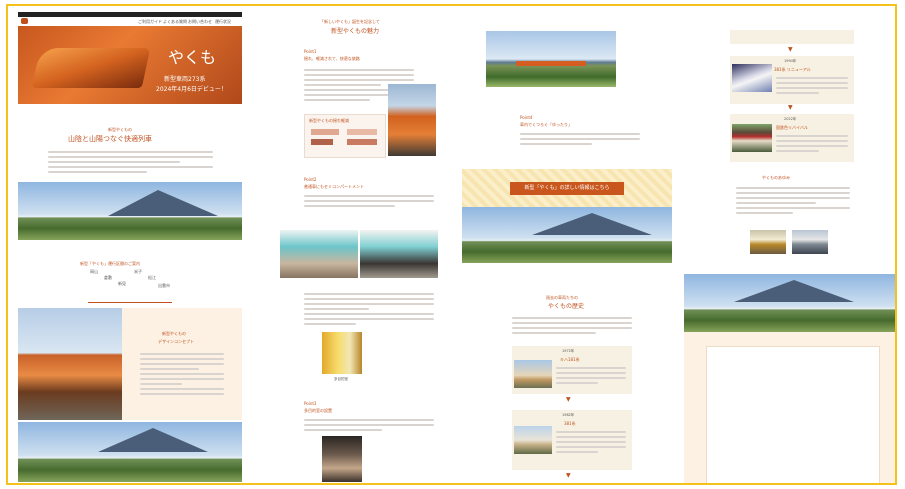 This screenshot has height=489, width=905. What do you see at coordinates (369, 201) in the screenshot?
I see `point2-body` at bounding box center [369, 201].